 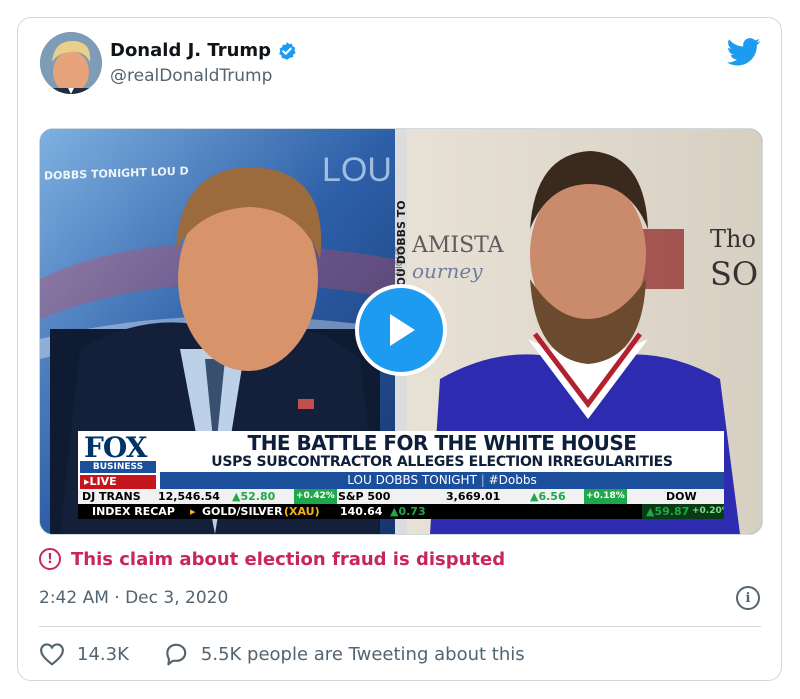 What do you see at coordinates (400, 626) in the screenshot?
I see `divider` at bounding box center [400, 626].